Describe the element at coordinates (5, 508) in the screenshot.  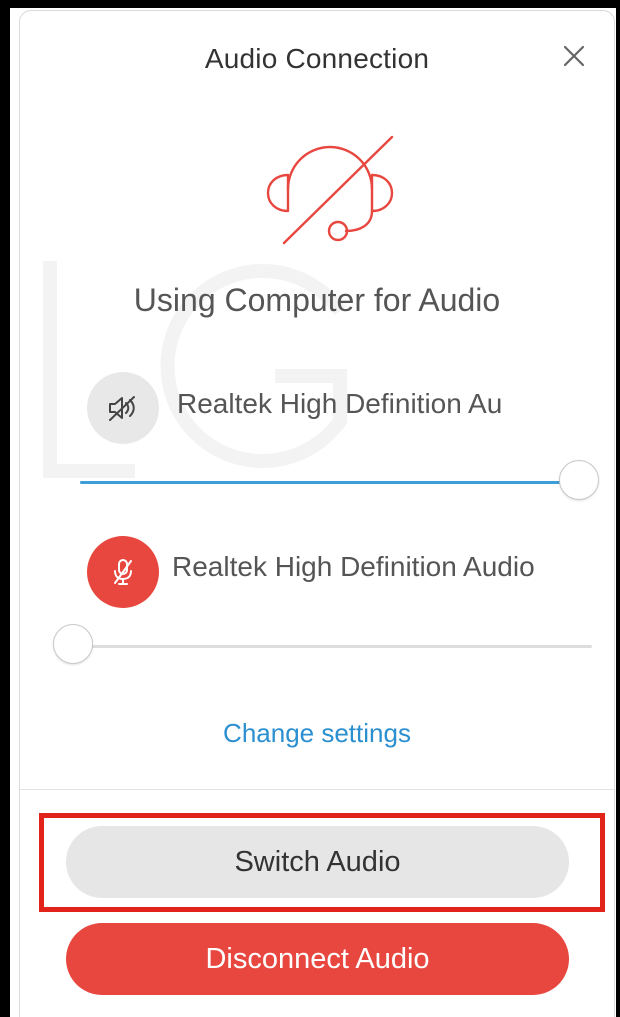
I see `window-frame-left` at that location.